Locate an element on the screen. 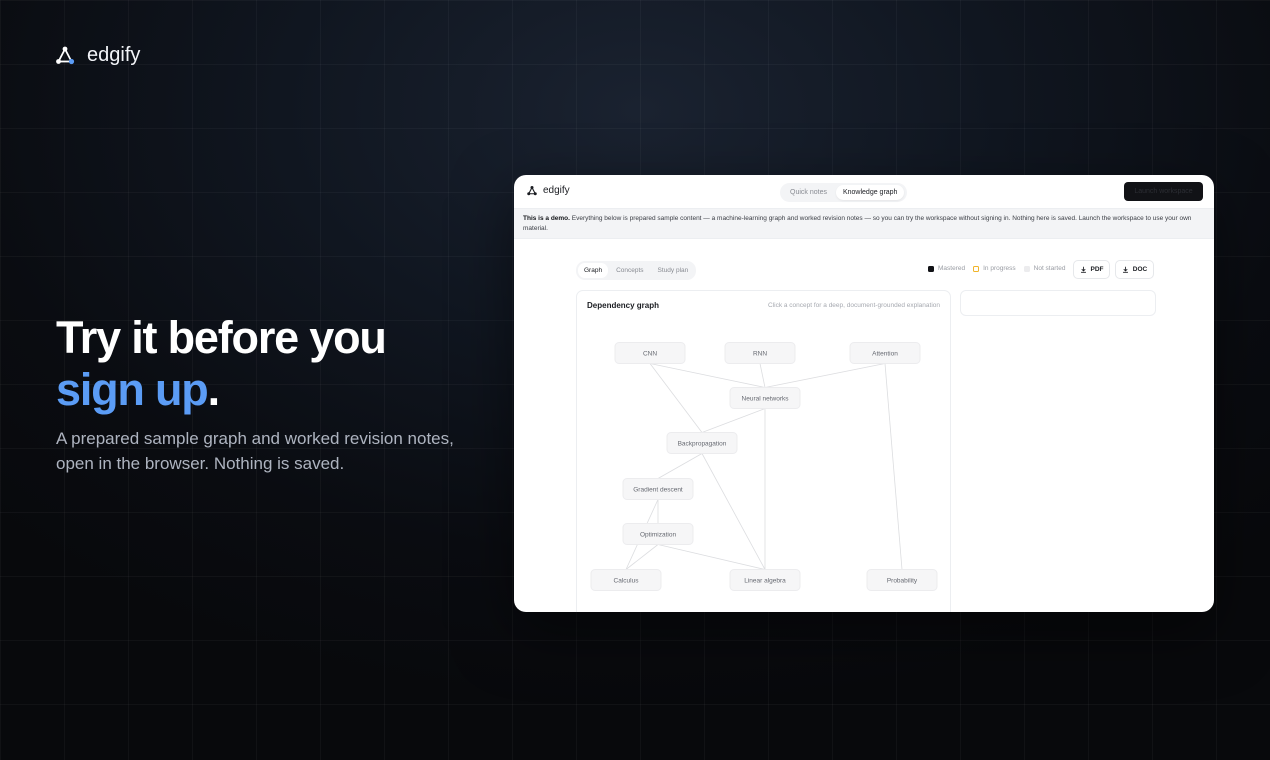  graph-node-label: Backpropagation is located at coordinates (702, 443).